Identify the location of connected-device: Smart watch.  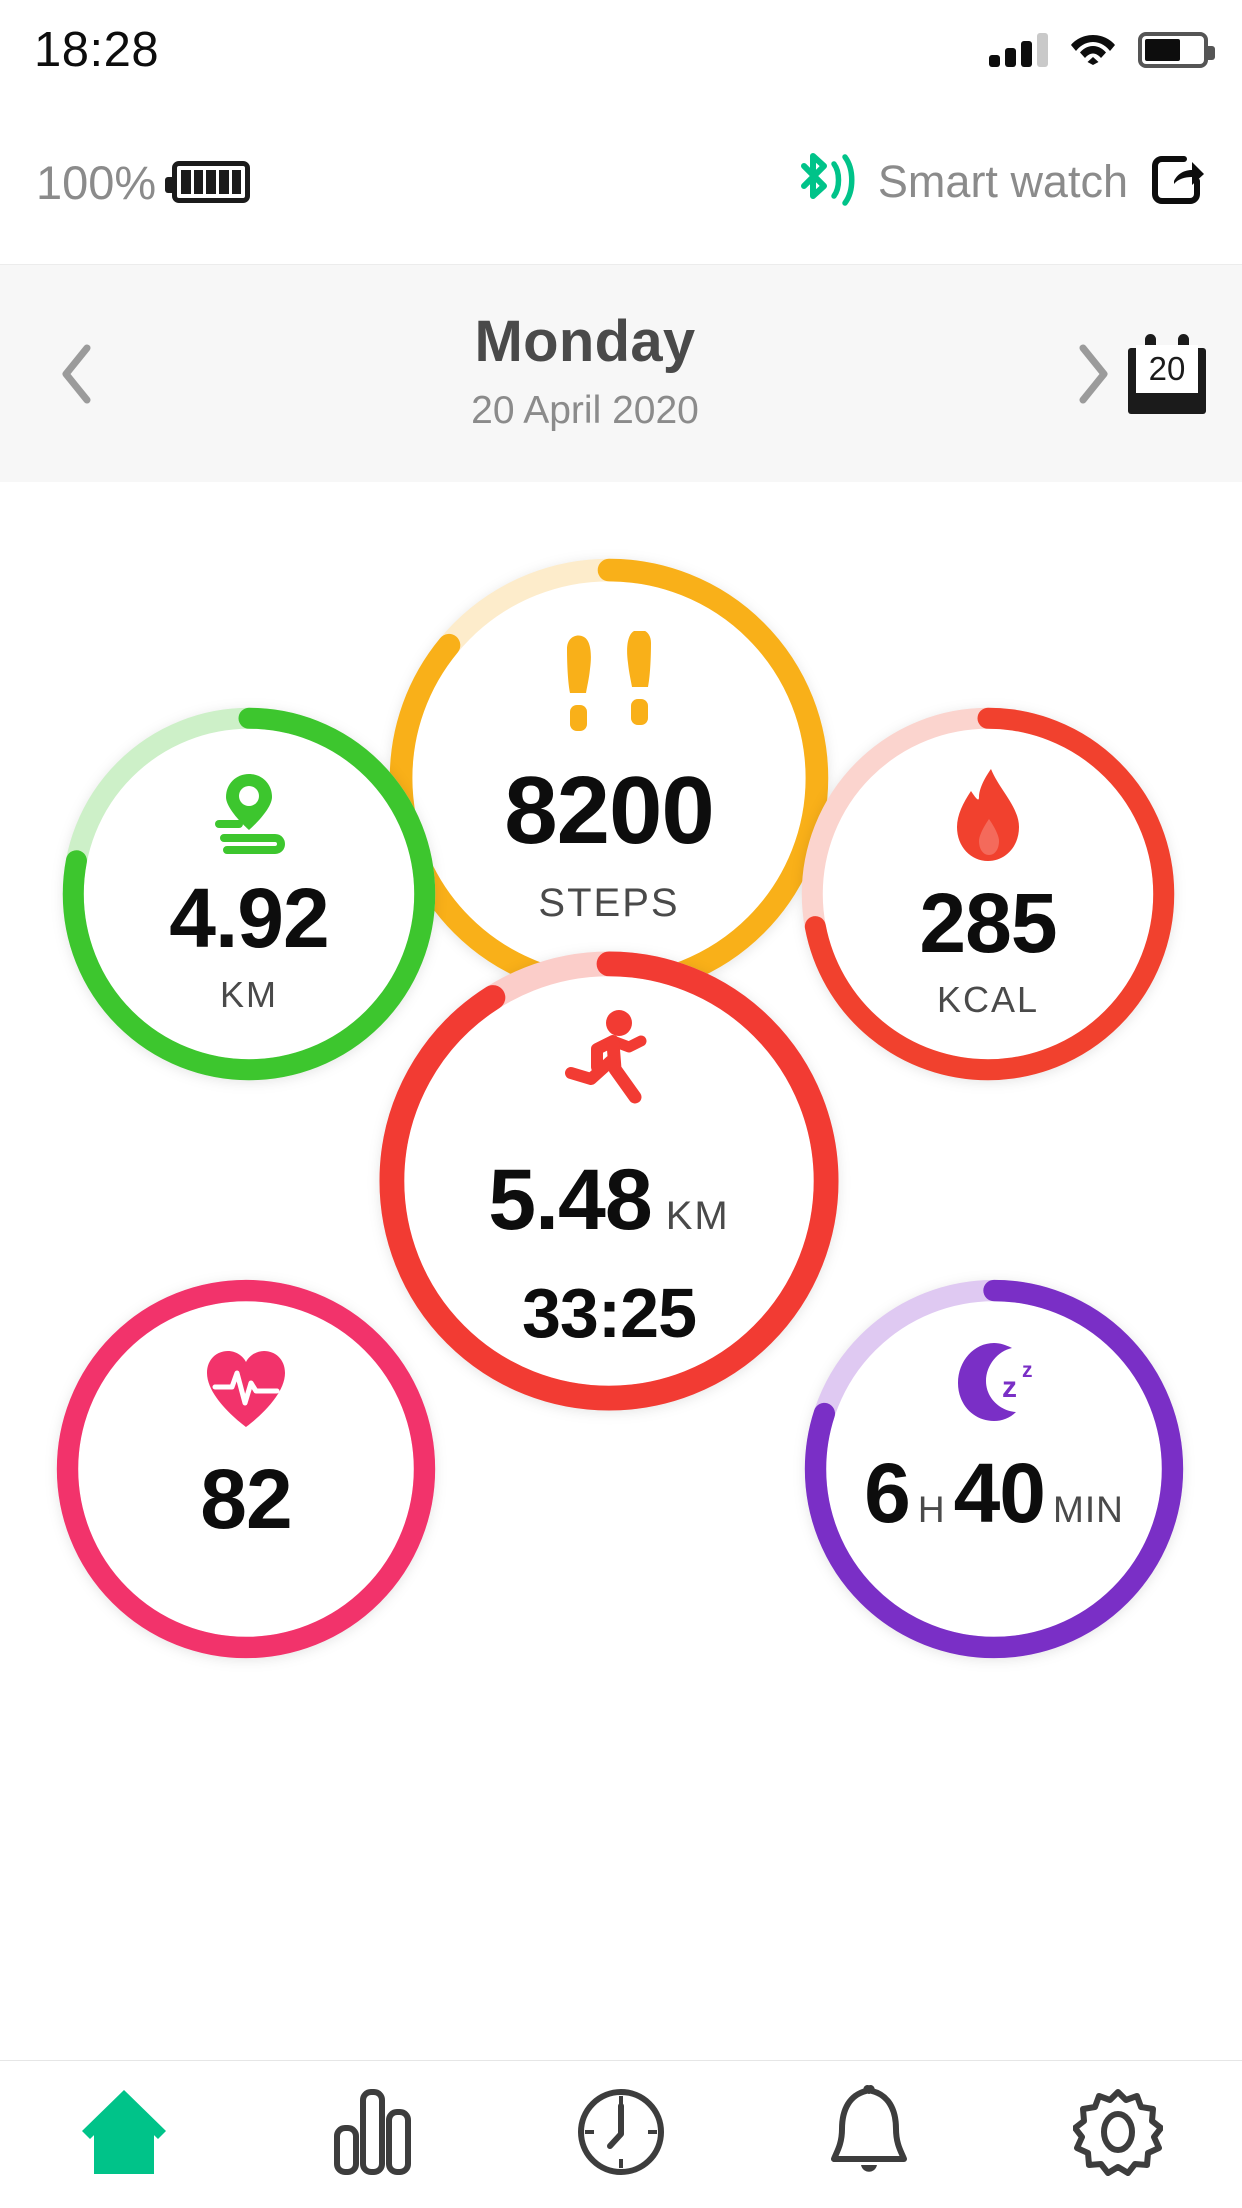
(998, 182).